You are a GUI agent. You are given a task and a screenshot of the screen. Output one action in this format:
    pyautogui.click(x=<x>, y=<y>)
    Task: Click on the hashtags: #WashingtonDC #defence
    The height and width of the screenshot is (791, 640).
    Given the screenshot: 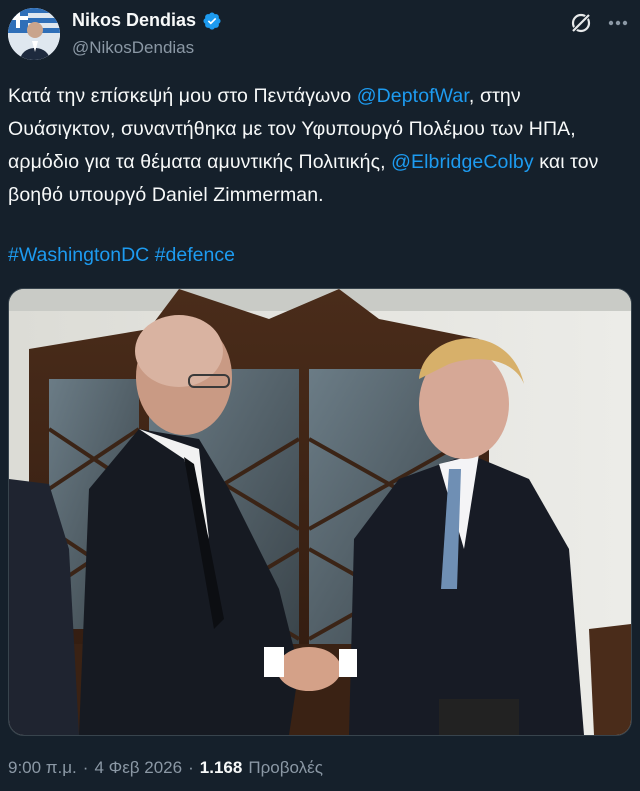 What is the action you would take?
    pyautogui.click(x=121, y=255)
    